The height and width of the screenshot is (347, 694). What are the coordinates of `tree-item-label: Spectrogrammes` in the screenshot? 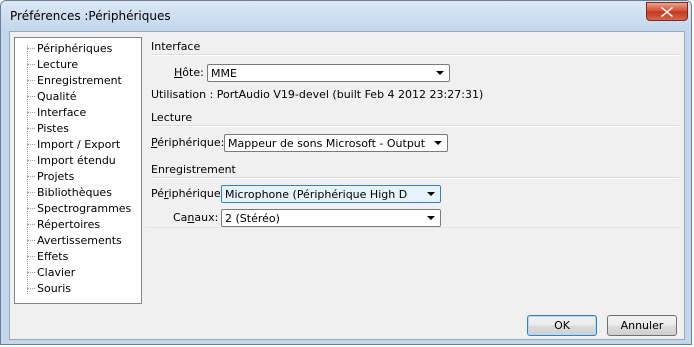 It's located at (84, 208).